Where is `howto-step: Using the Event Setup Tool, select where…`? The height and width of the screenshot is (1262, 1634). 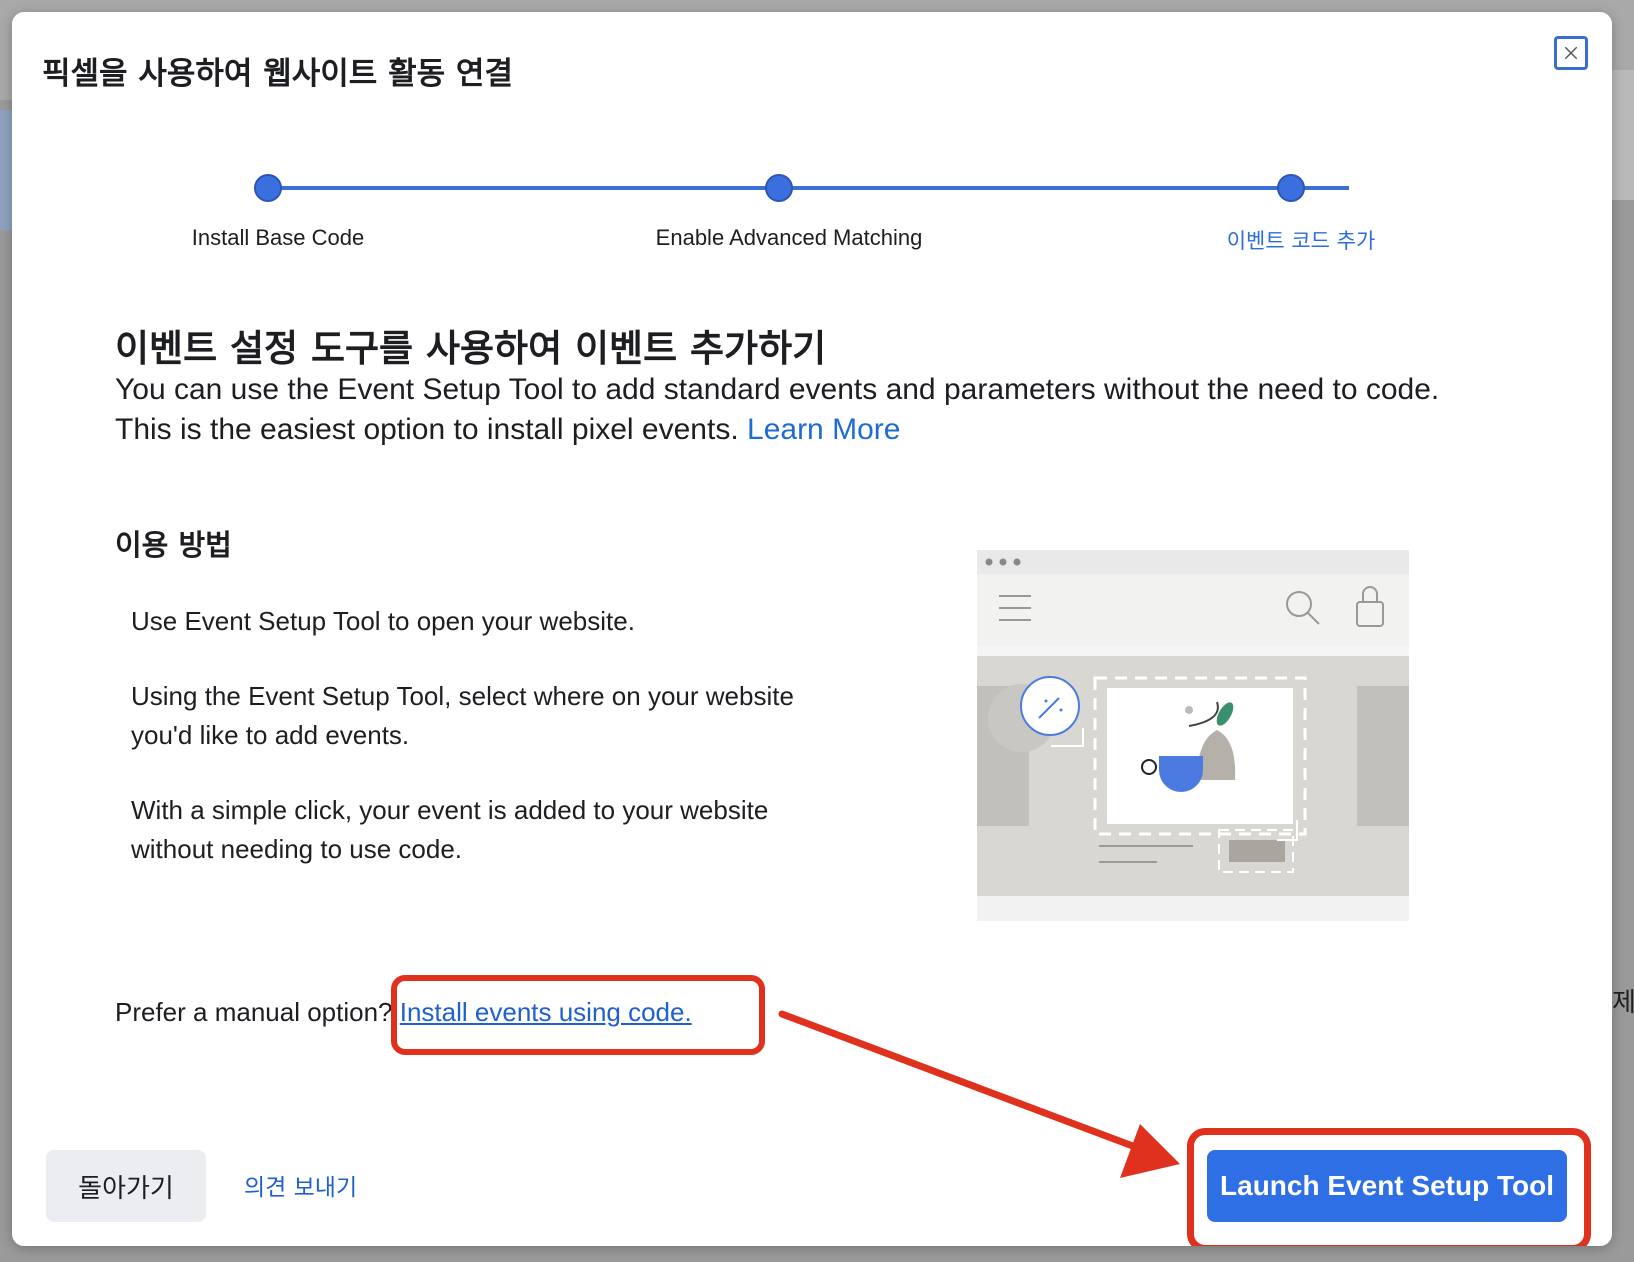
howto-step: Using the Event Setup Tool, select where… is located at coordinates (462, 715).